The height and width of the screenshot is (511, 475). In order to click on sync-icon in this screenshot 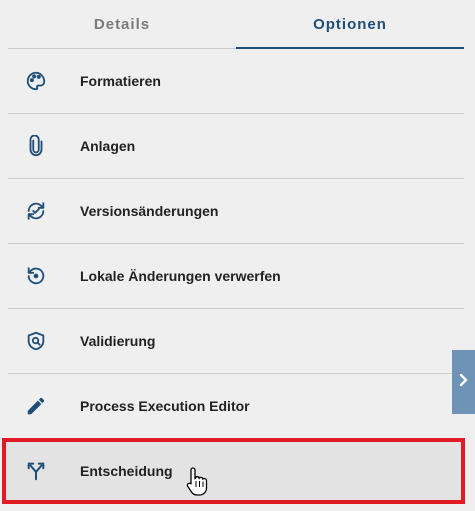, I will do `click(36, 211)`.